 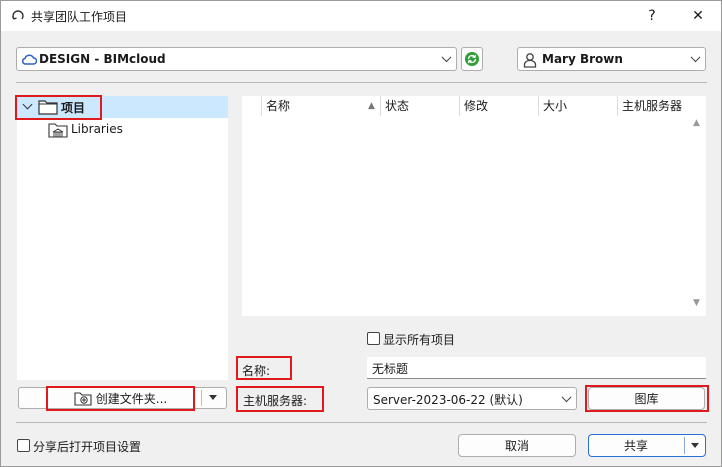 I want to click on folder-icon, so click(x=48, y=107).